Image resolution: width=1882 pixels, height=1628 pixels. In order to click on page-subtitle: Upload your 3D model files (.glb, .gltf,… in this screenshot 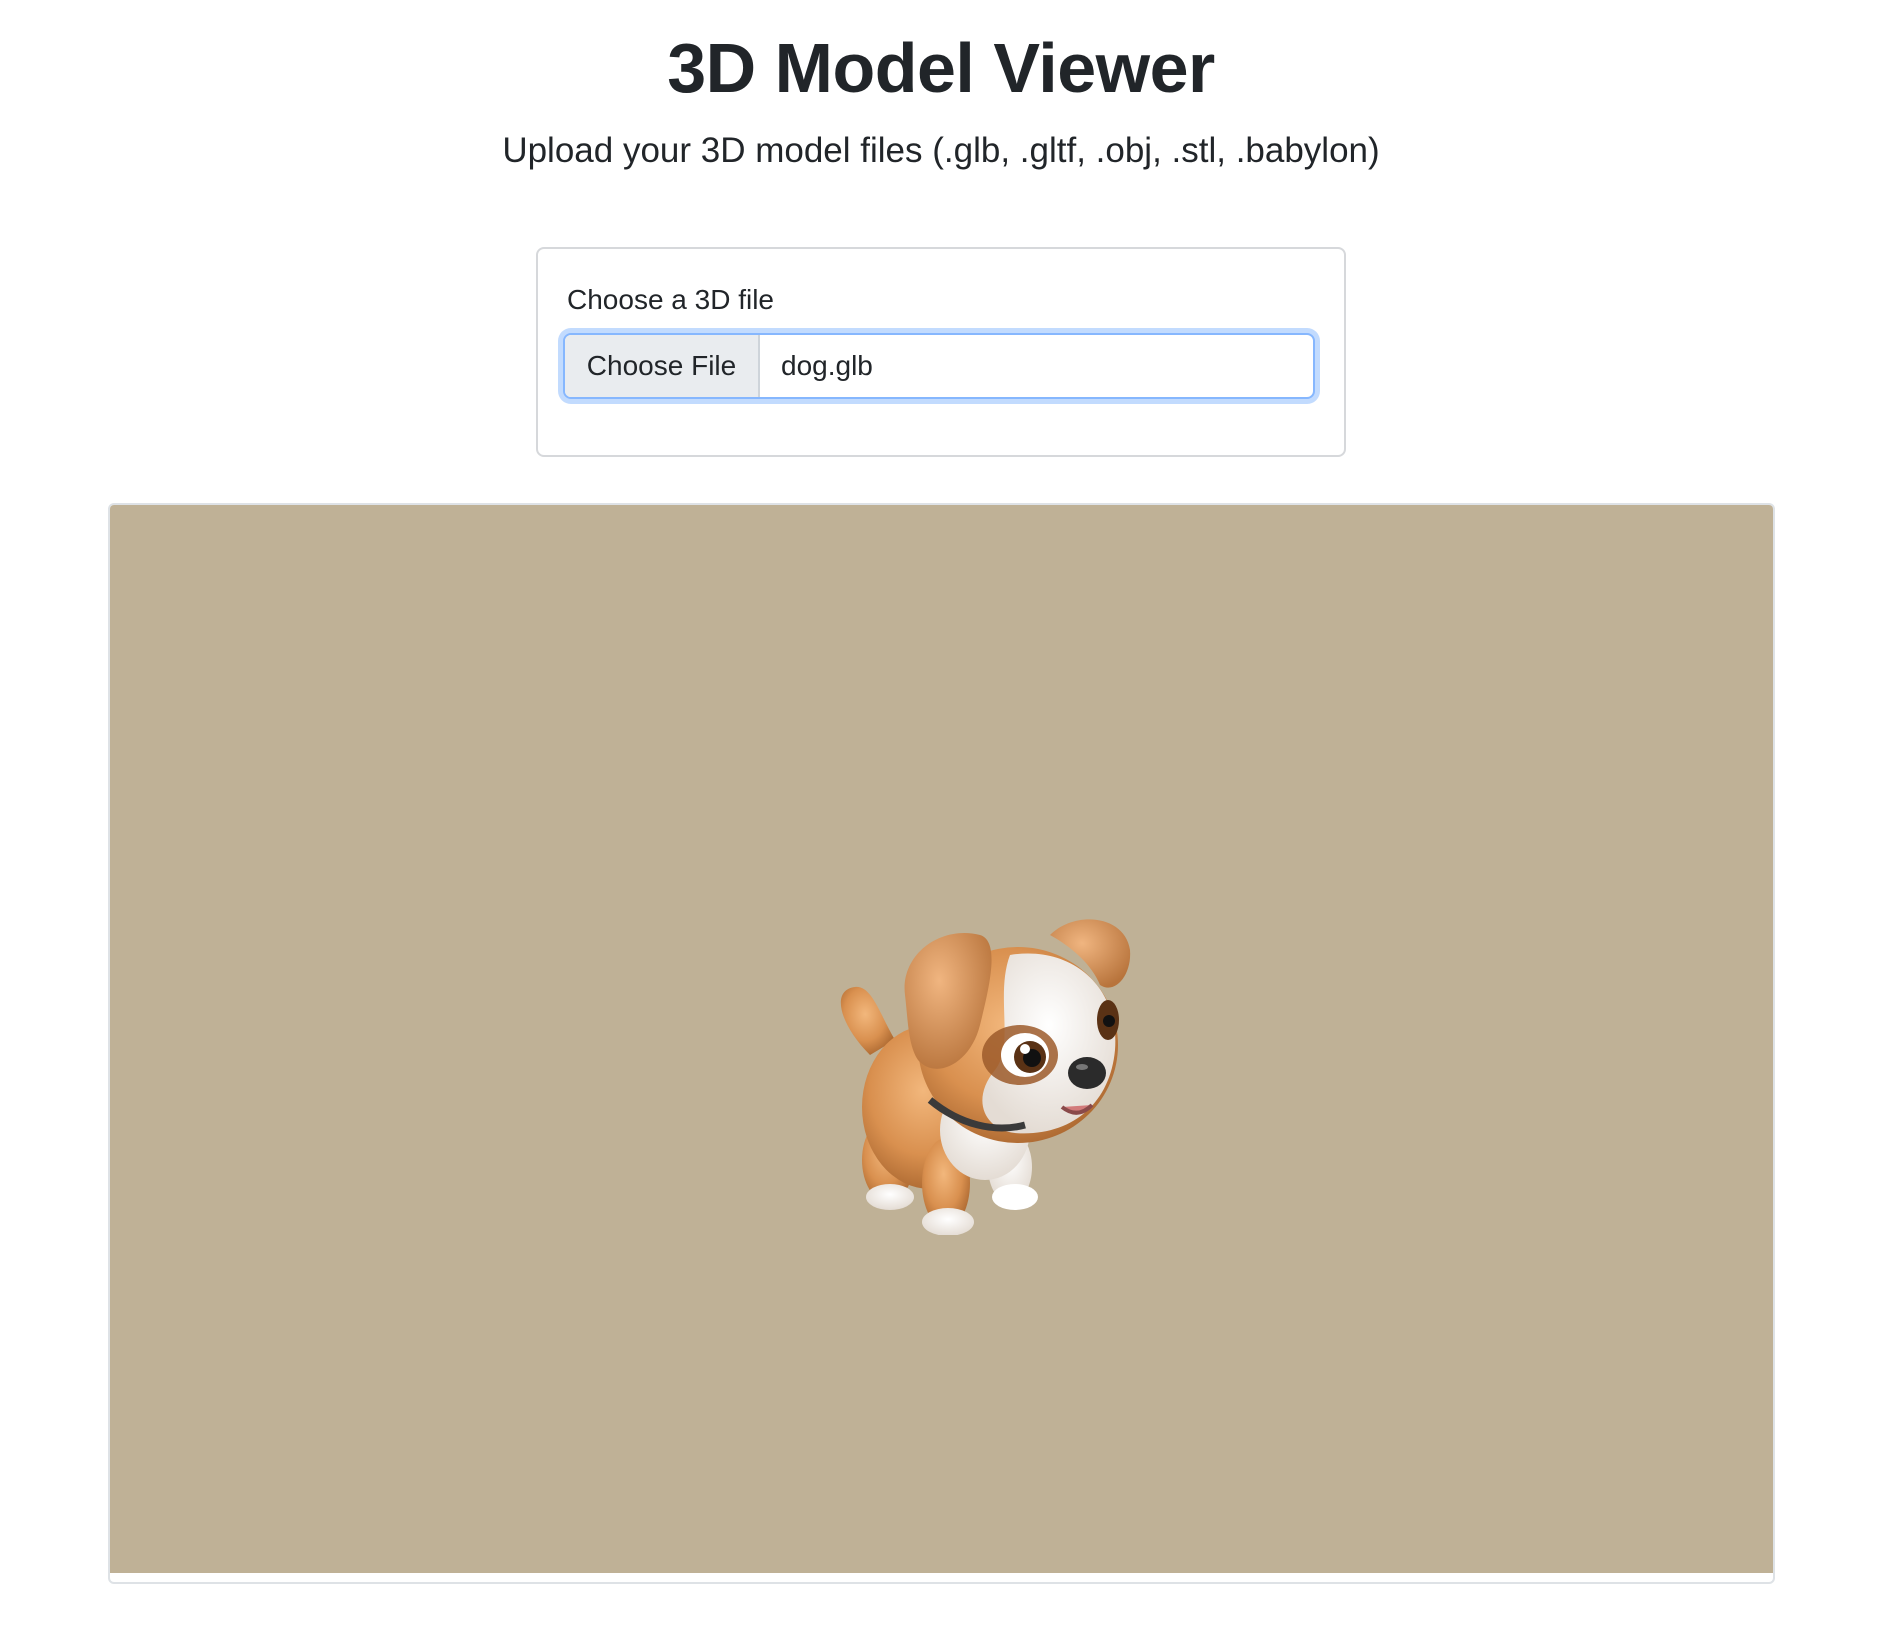, I will do `click(941, 150)`.